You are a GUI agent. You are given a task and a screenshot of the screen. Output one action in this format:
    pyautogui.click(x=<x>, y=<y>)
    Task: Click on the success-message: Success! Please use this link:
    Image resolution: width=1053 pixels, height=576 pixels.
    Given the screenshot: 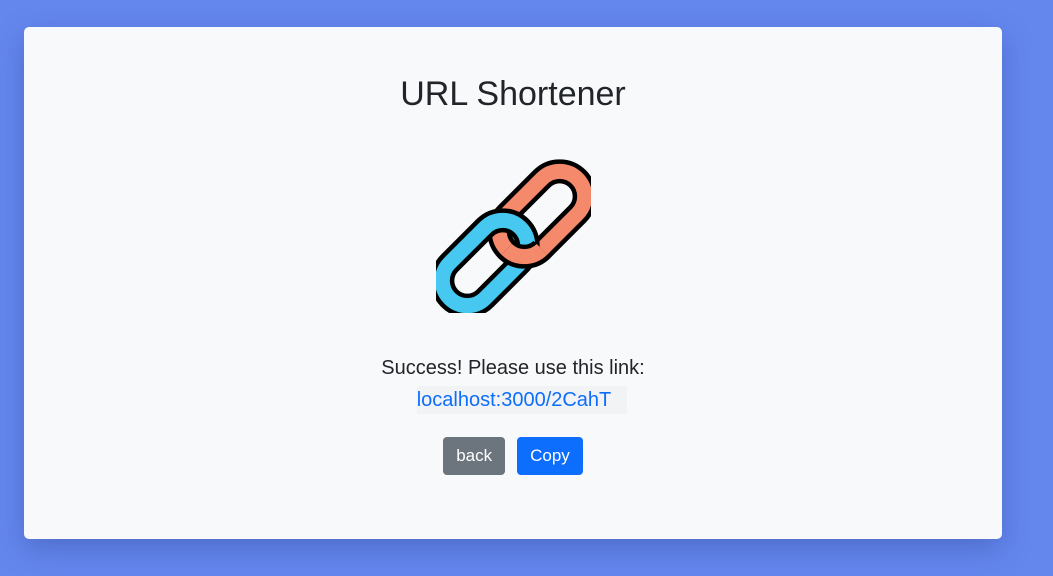 What is the action you would take?
    pyautogui.click(x=513, y=368)
    